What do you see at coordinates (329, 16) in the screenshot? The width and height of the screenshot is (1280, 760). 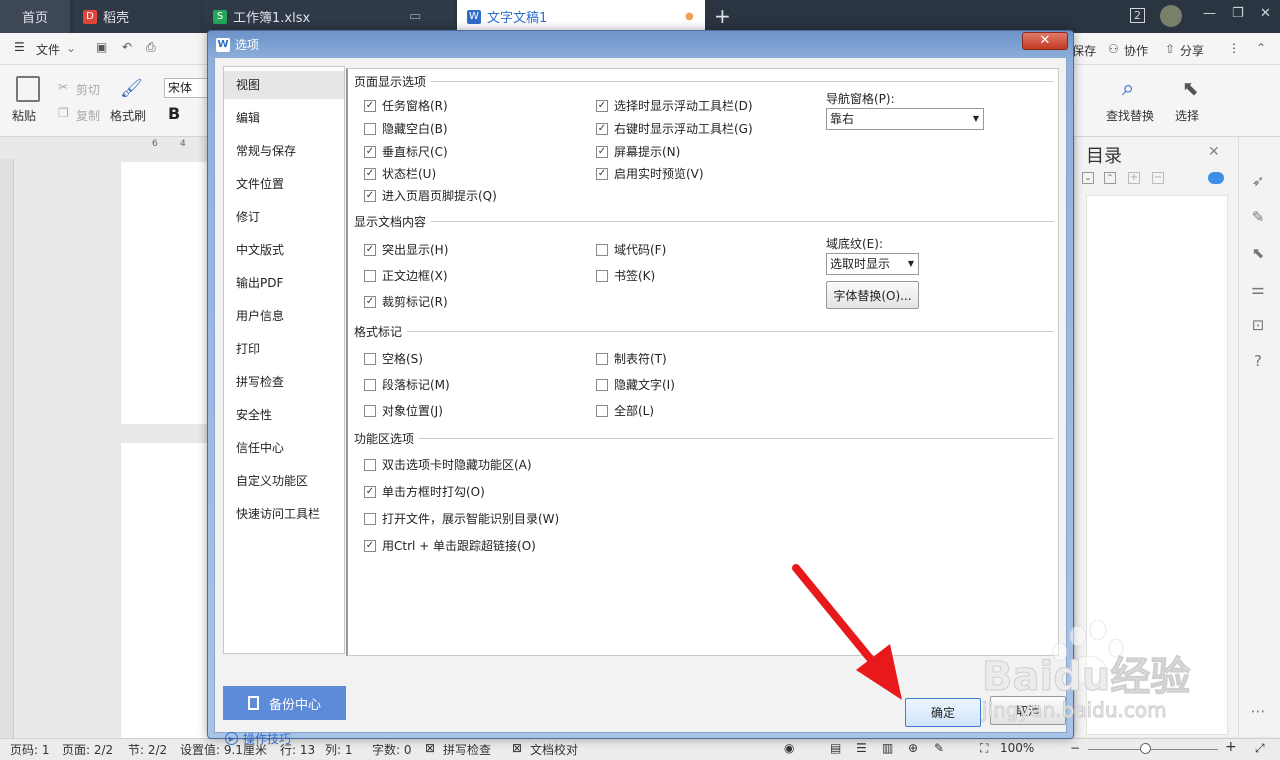 I see `tab-sheet: S 工作簿1.xlsx ▭` at bounding box center [329, 16].